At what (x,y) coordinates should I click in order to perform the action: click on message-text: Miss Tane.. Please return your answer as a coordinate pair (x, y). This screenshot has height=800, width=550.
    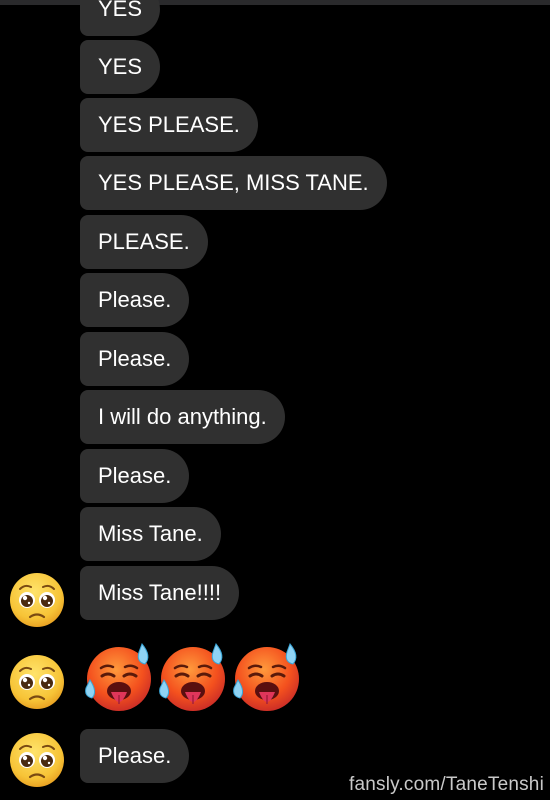
    Looking at the image, I should click on (150, 533).